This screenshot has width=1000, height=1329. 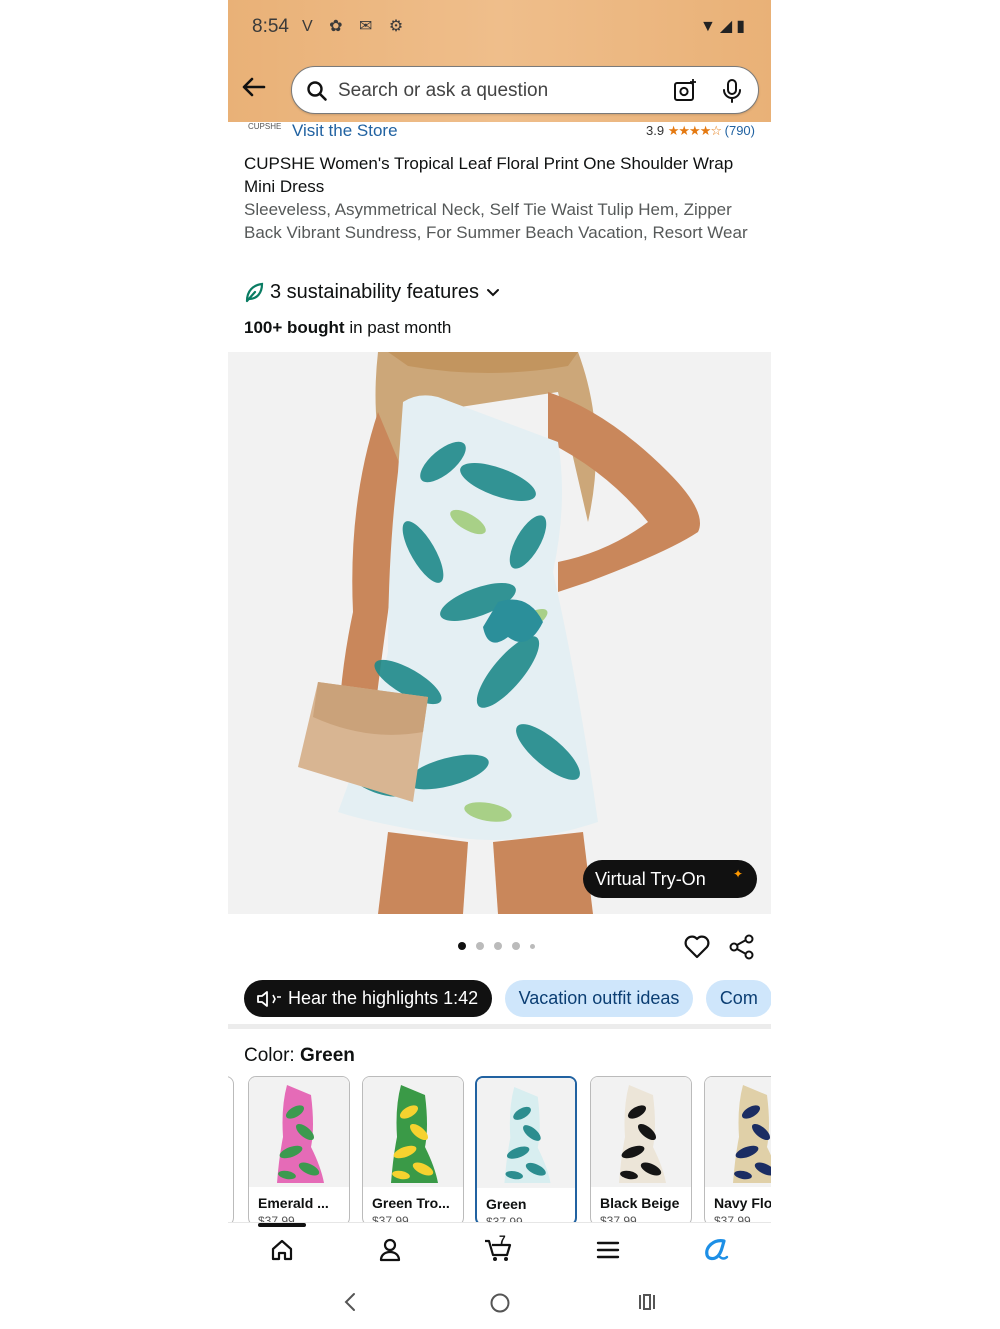 What do you see at coordinates (265, 126) in the screenshot?
I see `store-logo: CUPSHE` at bounding box center [265, 126].